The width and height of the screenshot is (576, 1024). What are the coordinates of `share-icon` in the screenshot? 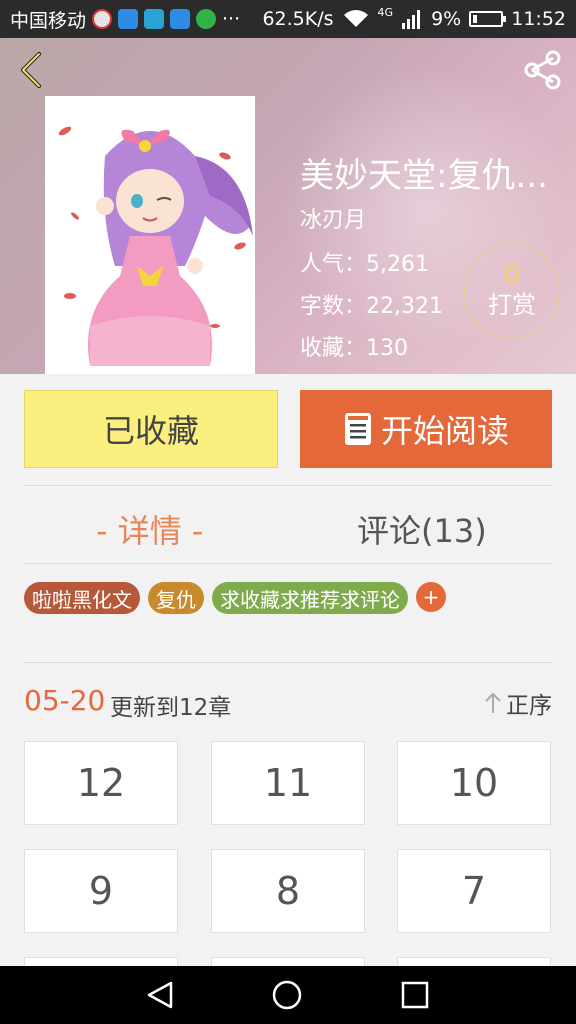 It's located at (542, 70).